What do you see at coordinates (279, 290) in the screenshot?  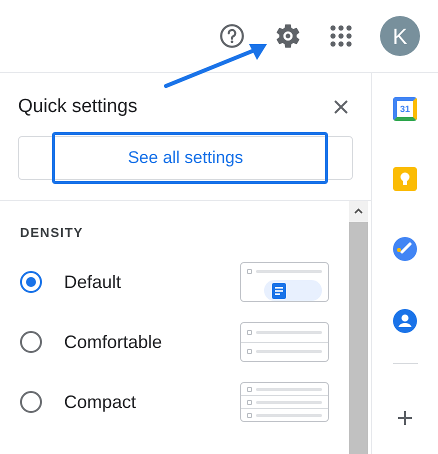 I see `document-icon` at bounding box center [279, 290].